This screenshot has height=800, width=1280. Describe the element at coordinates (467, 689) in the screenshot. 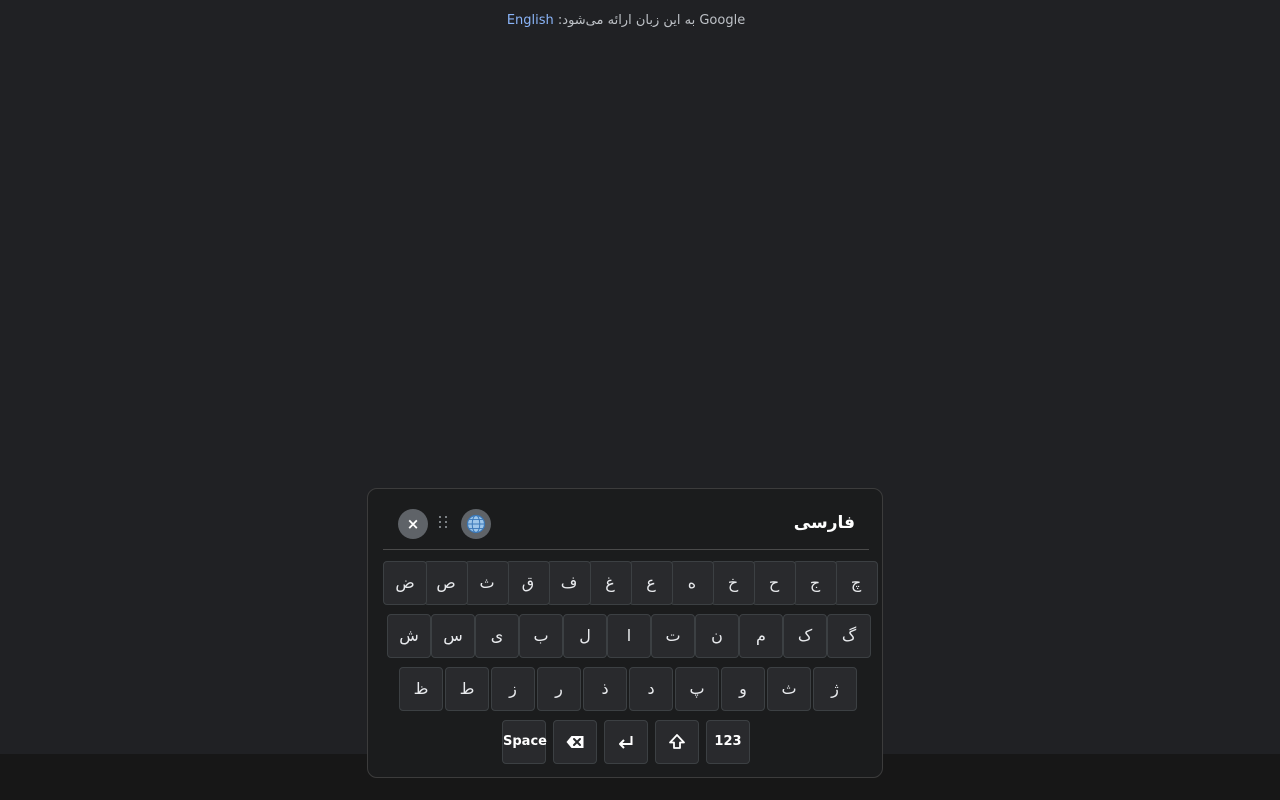

I see `key: ط` at that location.